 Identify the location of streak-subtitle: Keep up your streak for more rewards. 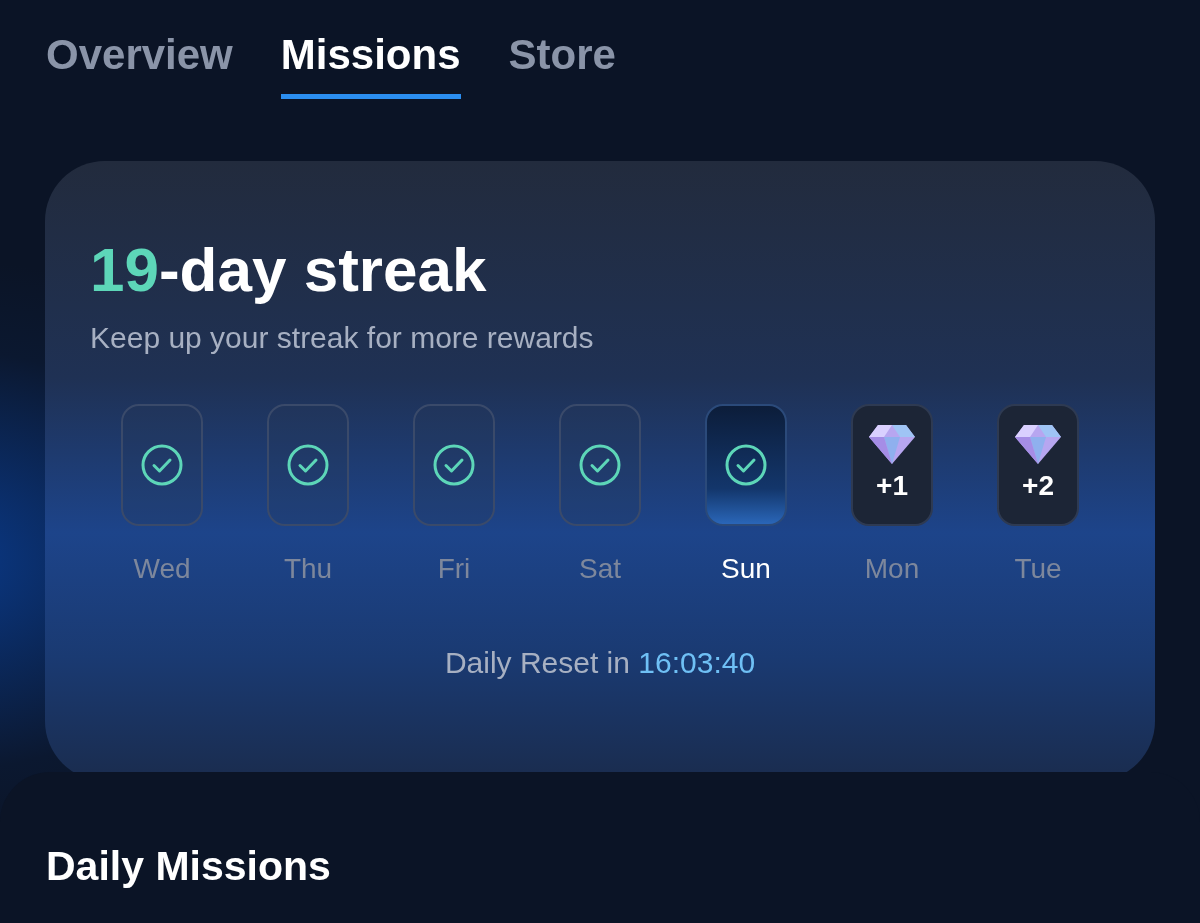
(342, 338).